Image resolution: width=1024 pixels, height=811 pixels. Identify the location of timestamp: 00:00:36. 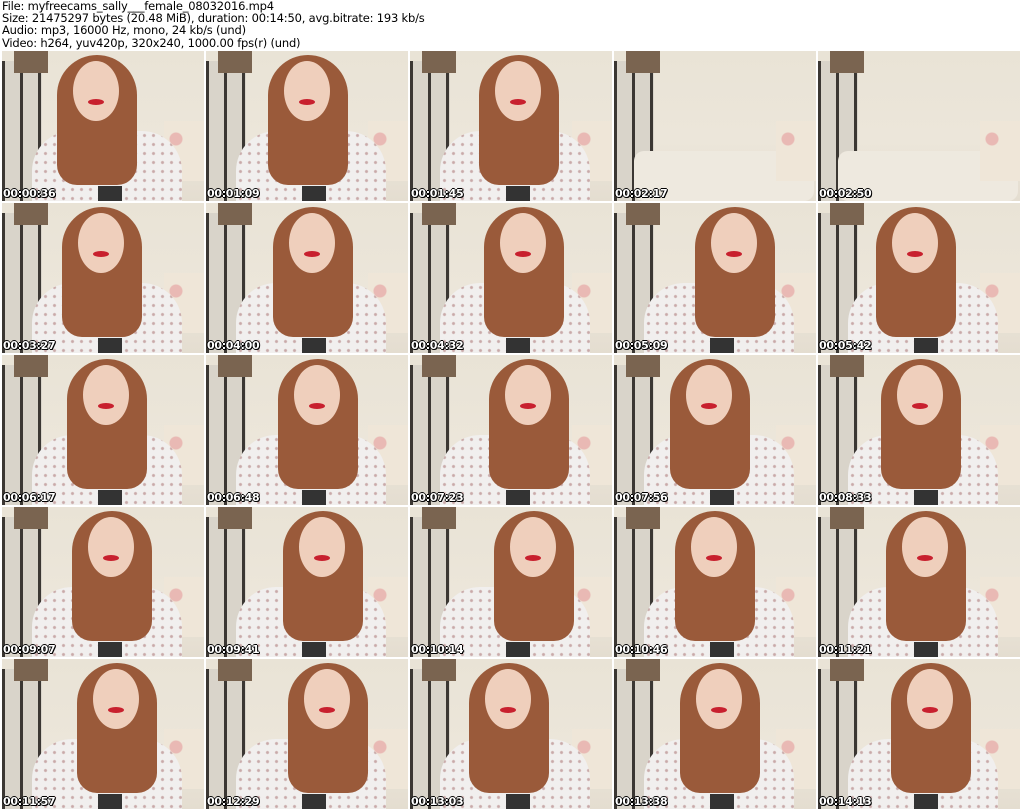
(29, 193).